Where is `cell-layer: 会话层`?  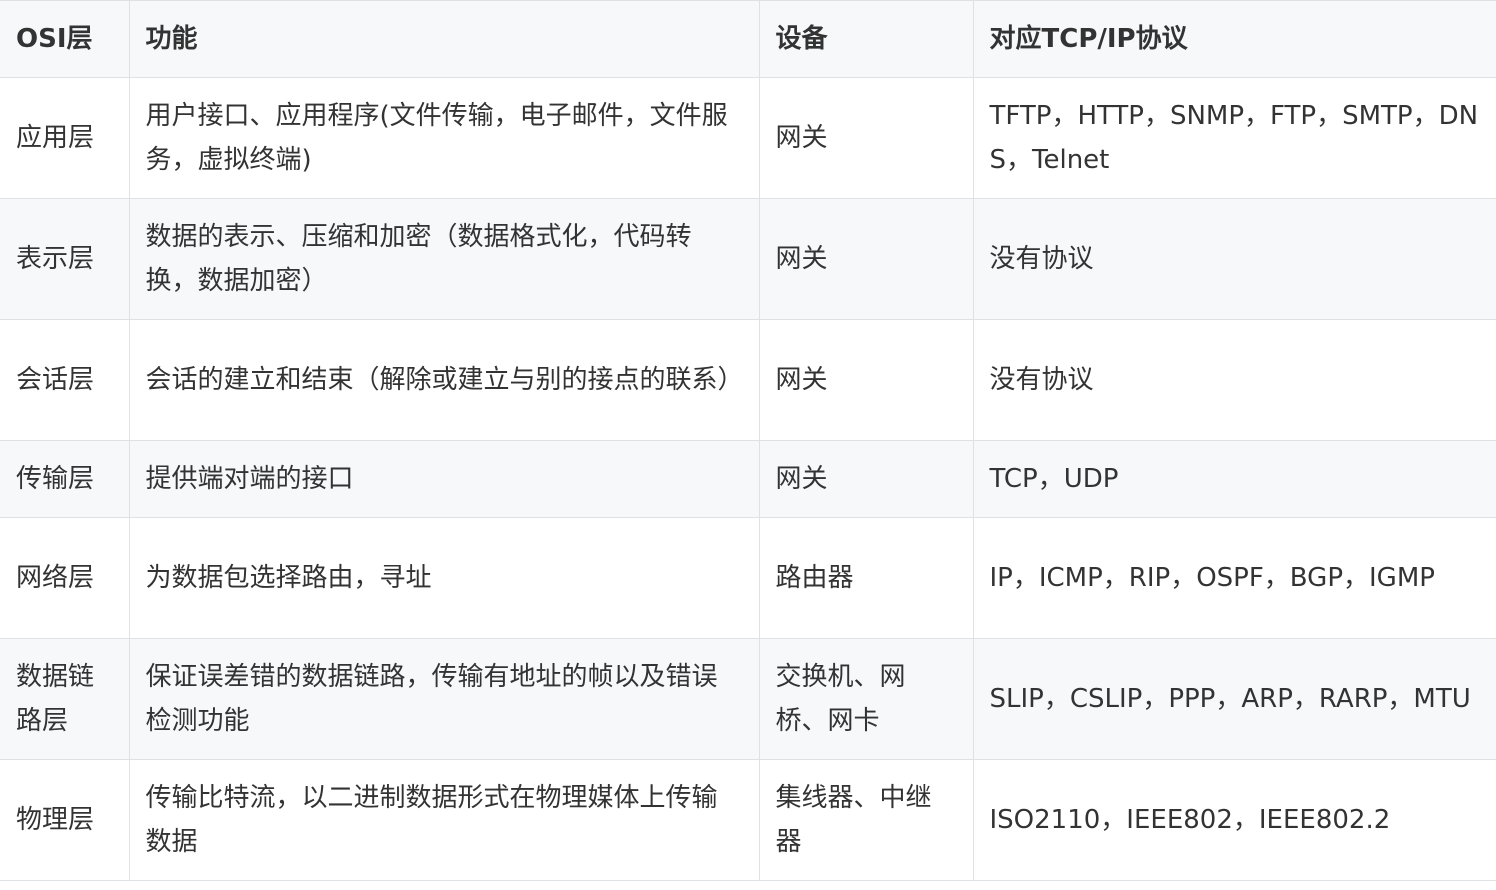
cell-layer: 会话层 is located at coordinates (65, 380).